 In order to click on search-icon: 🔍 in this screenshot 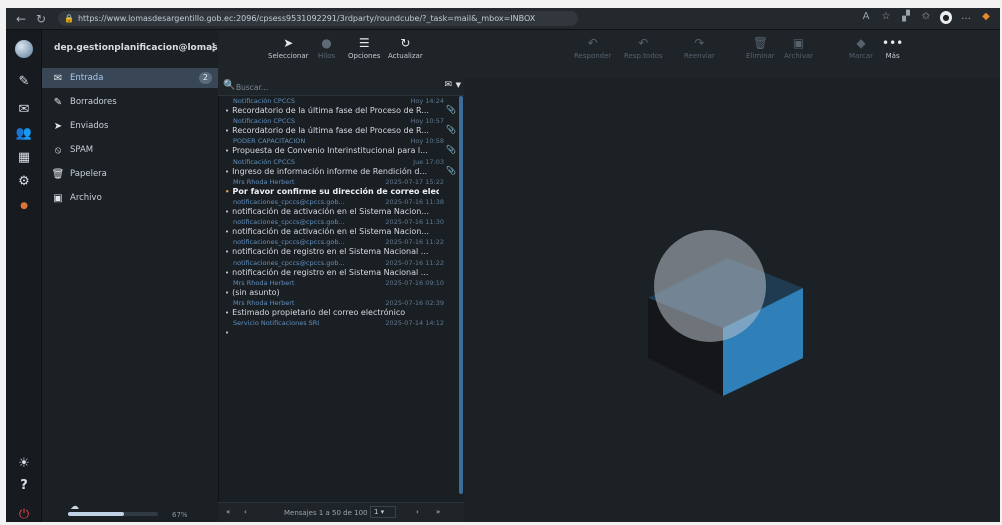, I will do `click(229, 85)`.